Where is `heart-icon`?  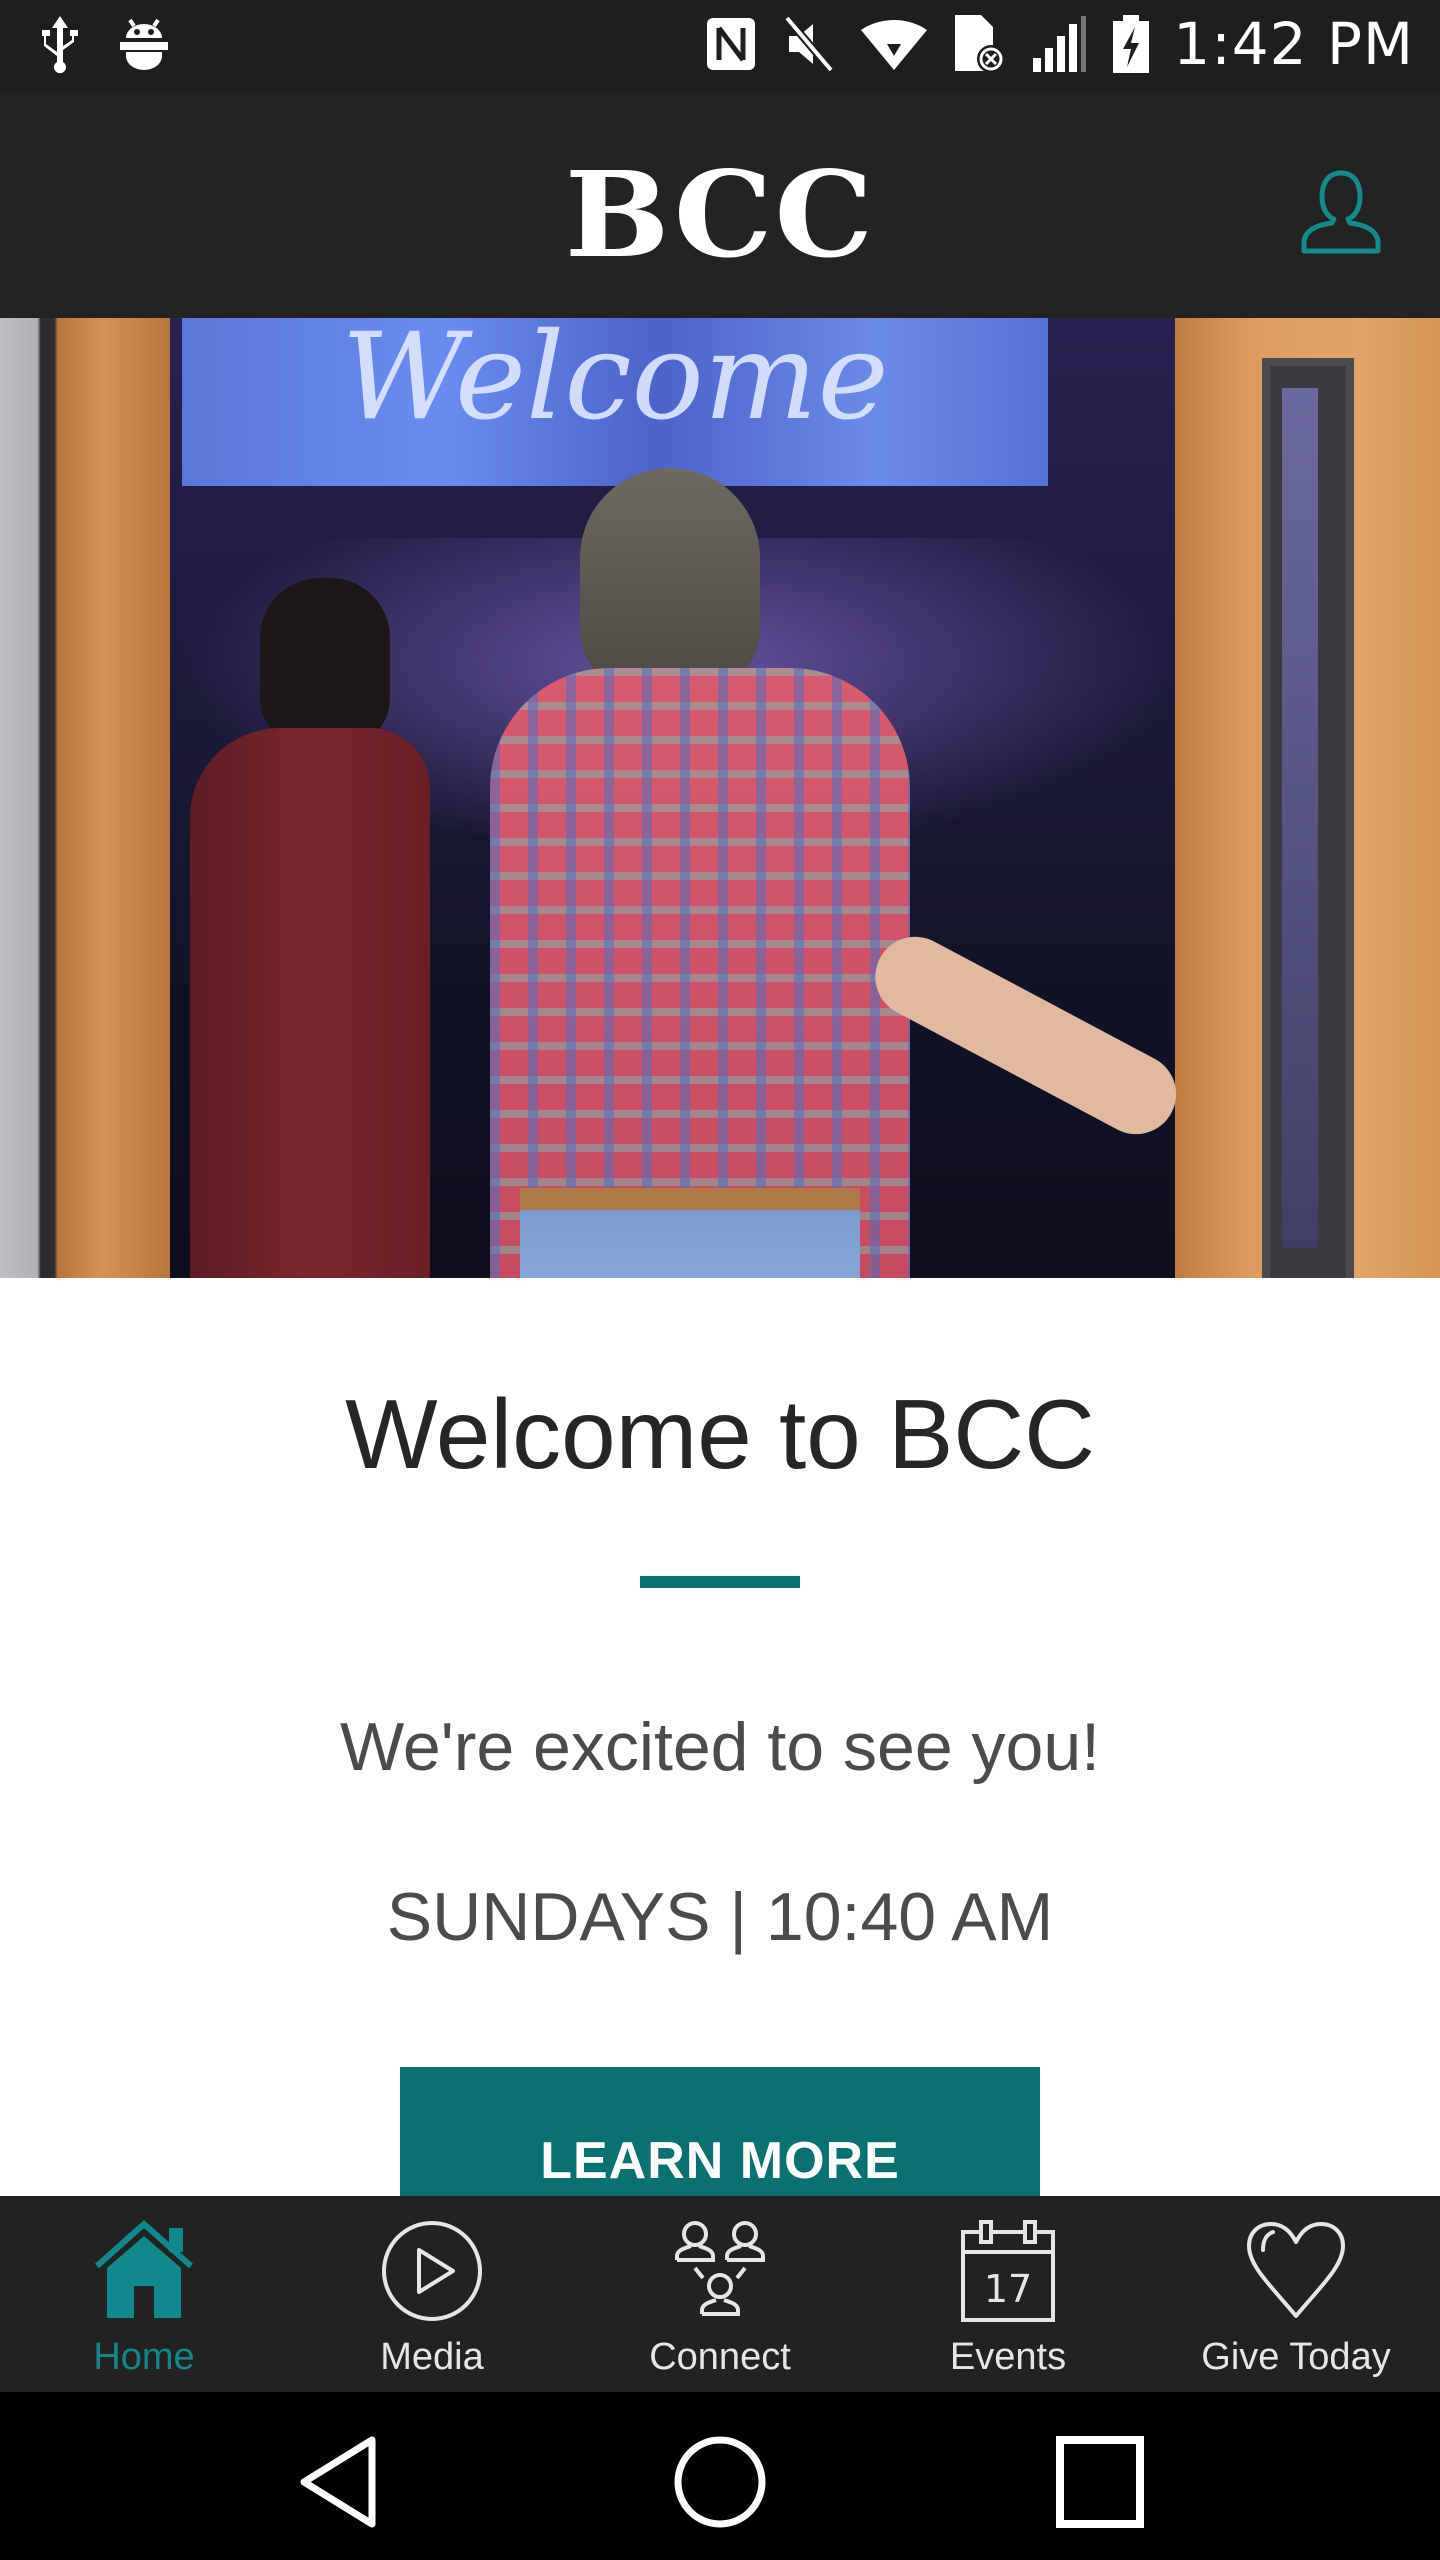 heart-icon is located at coordinates (1296, 2270).